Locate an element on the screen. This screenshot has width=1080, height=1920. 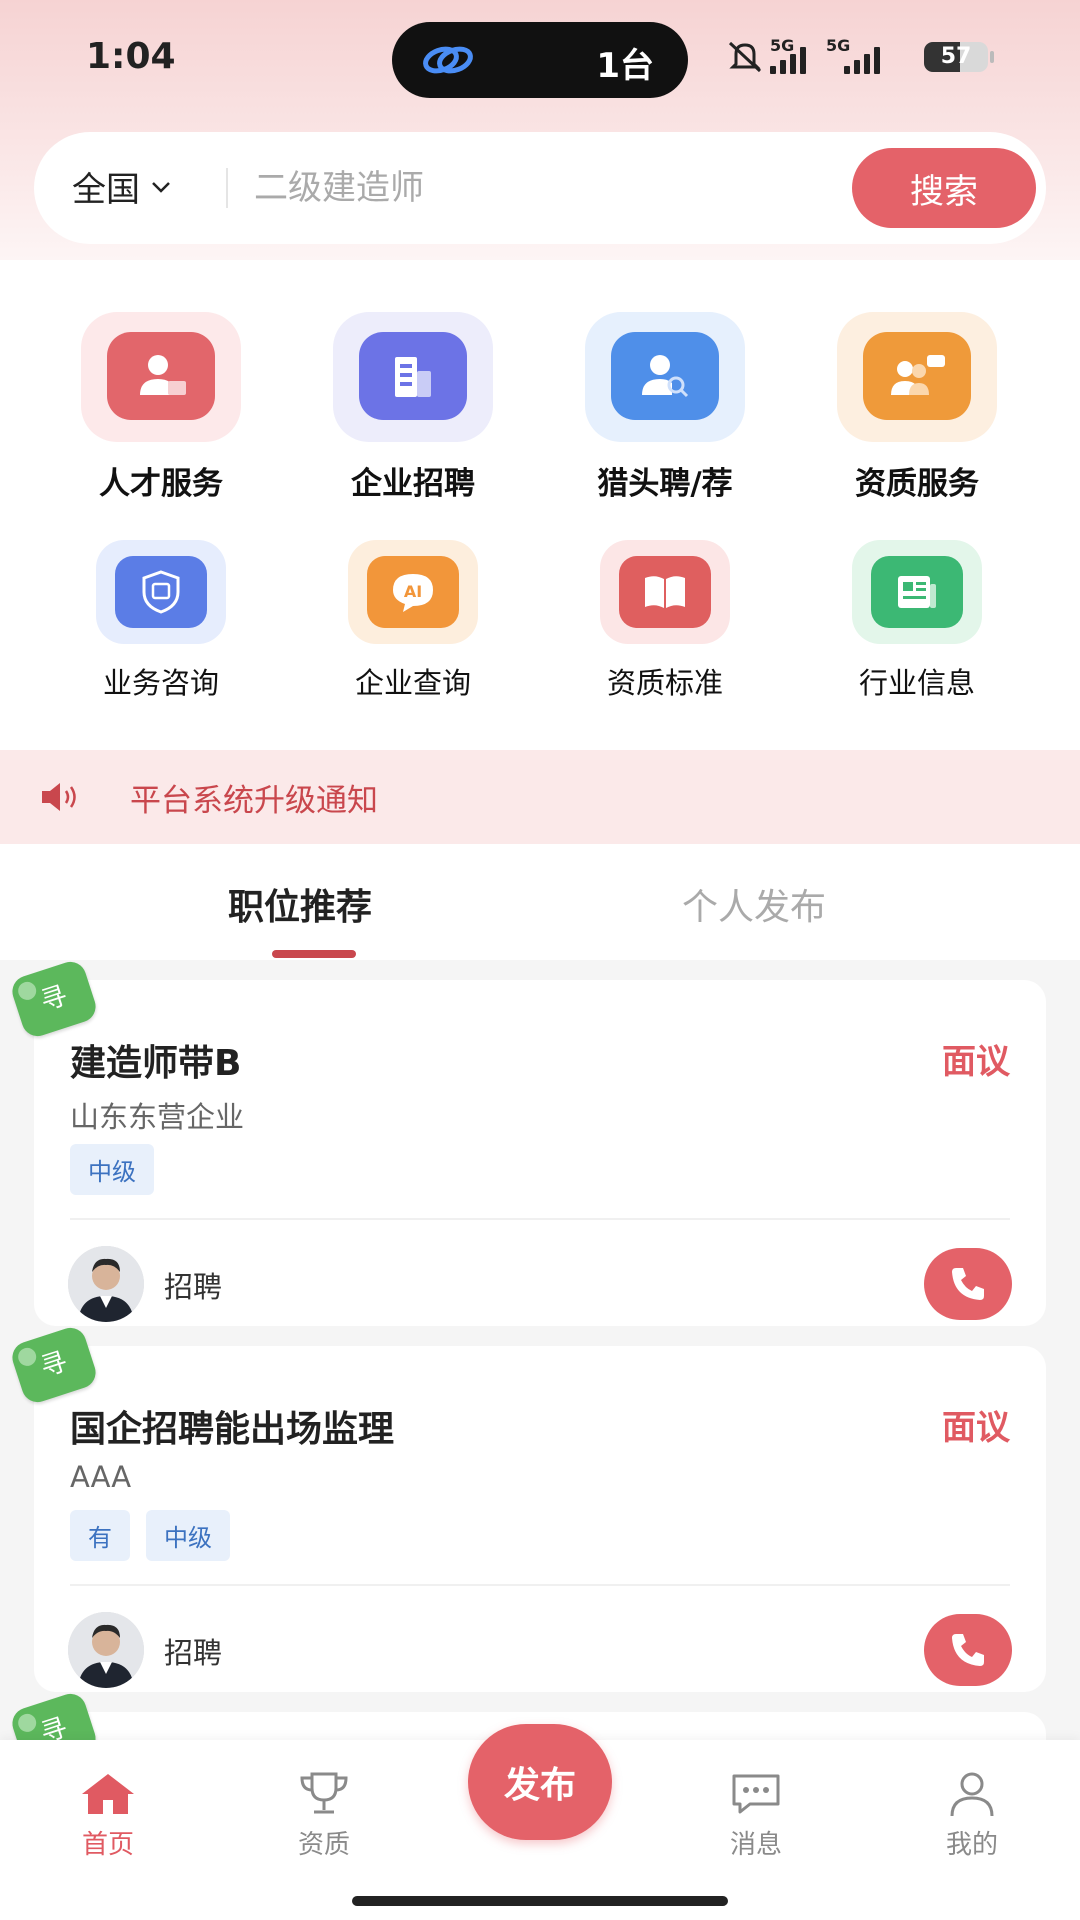
battery-tip is located at coordinates (992, 57).